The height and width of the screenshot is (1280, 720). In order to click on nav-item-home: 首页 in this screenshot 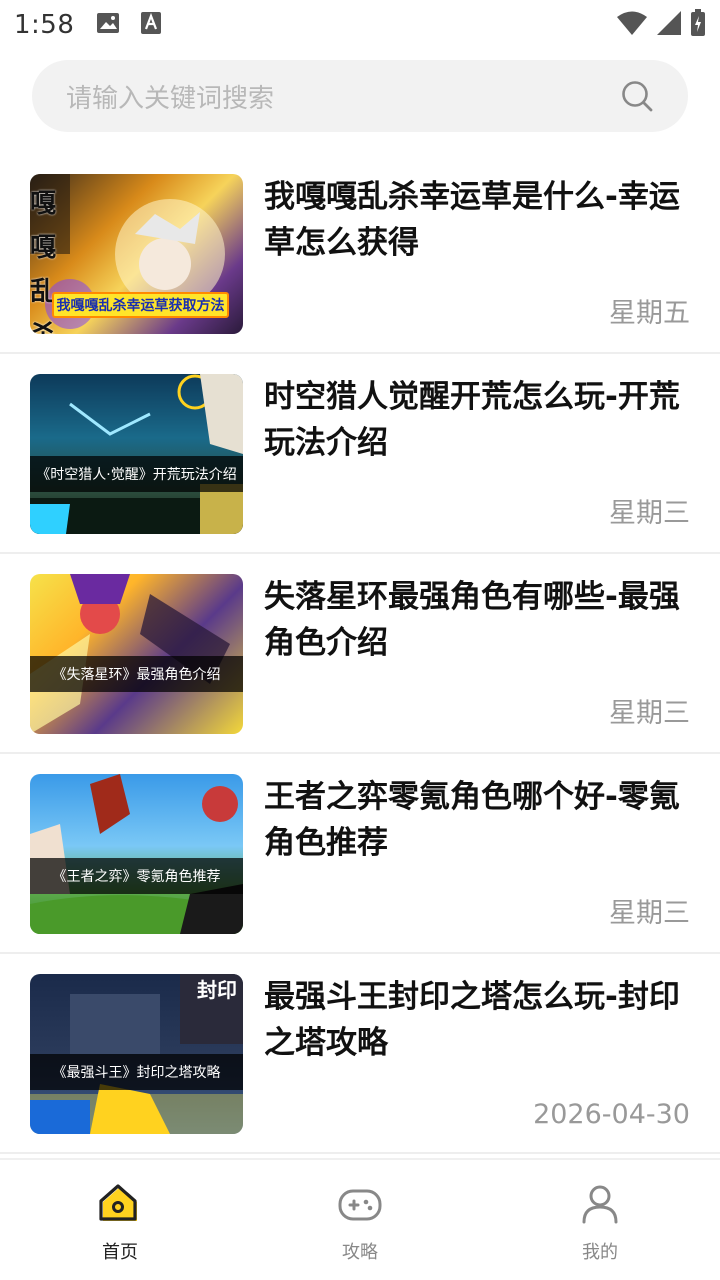, I will do `click(120, 1220)`.